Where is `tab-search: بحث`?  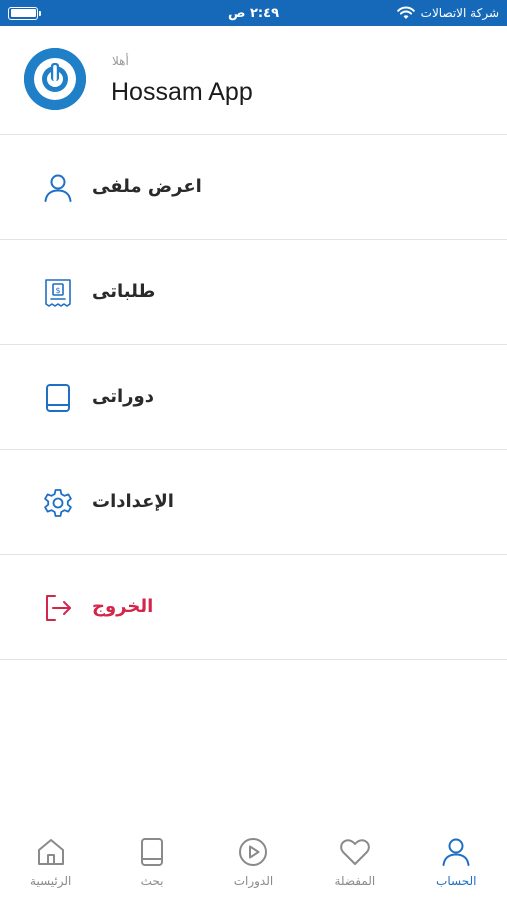
tab-search: بحث is located at coordinates (152, 861).